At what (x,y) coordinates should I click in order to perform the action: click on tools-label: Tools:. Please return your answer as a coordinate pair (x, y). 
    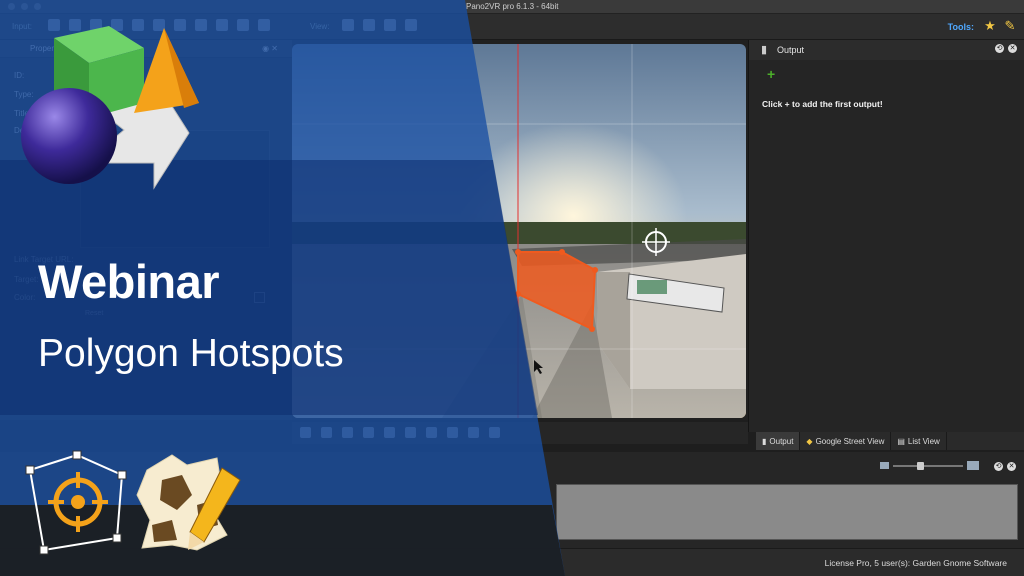
    Looking at the image, I should click on (960, 27).